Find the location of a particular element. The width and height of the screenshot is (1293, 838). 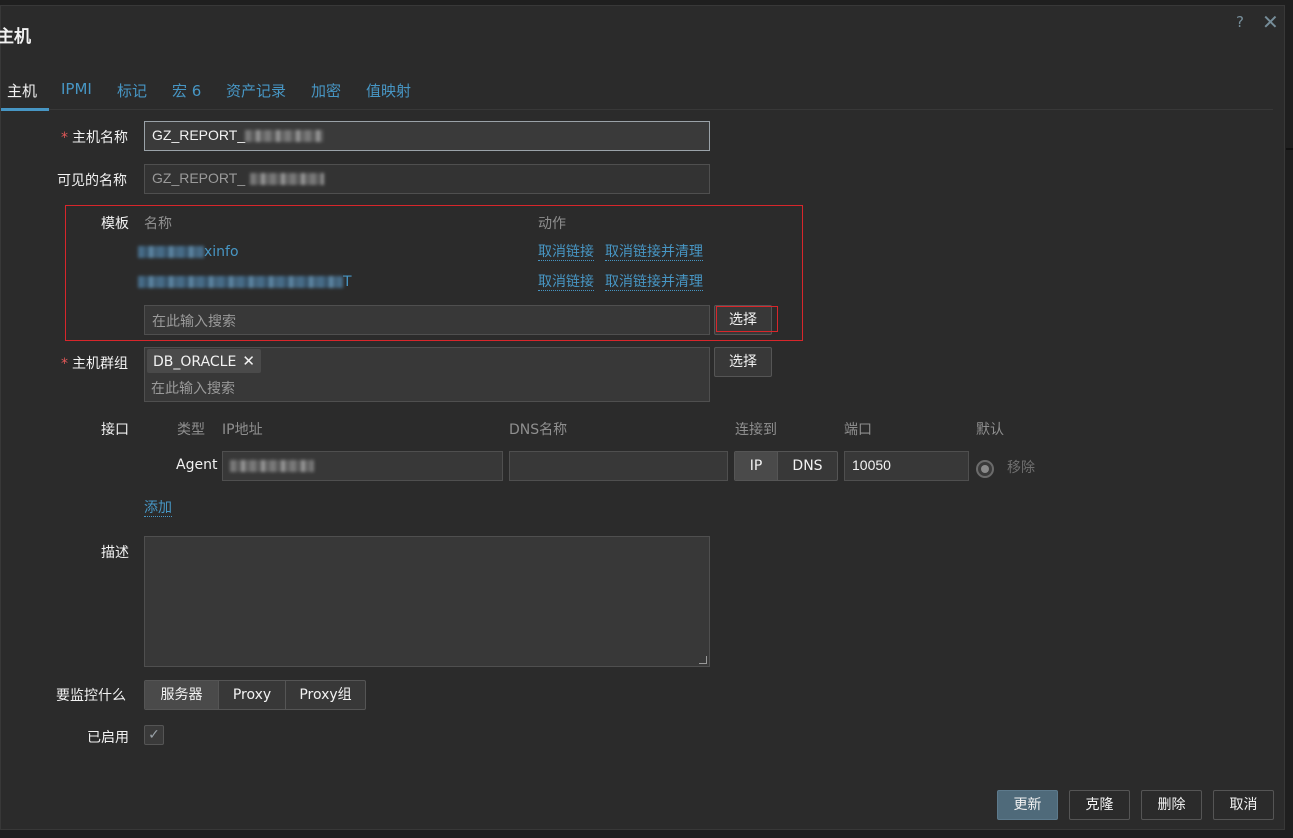

cancel-button: 取消 is located at coordinates (1243, 805).